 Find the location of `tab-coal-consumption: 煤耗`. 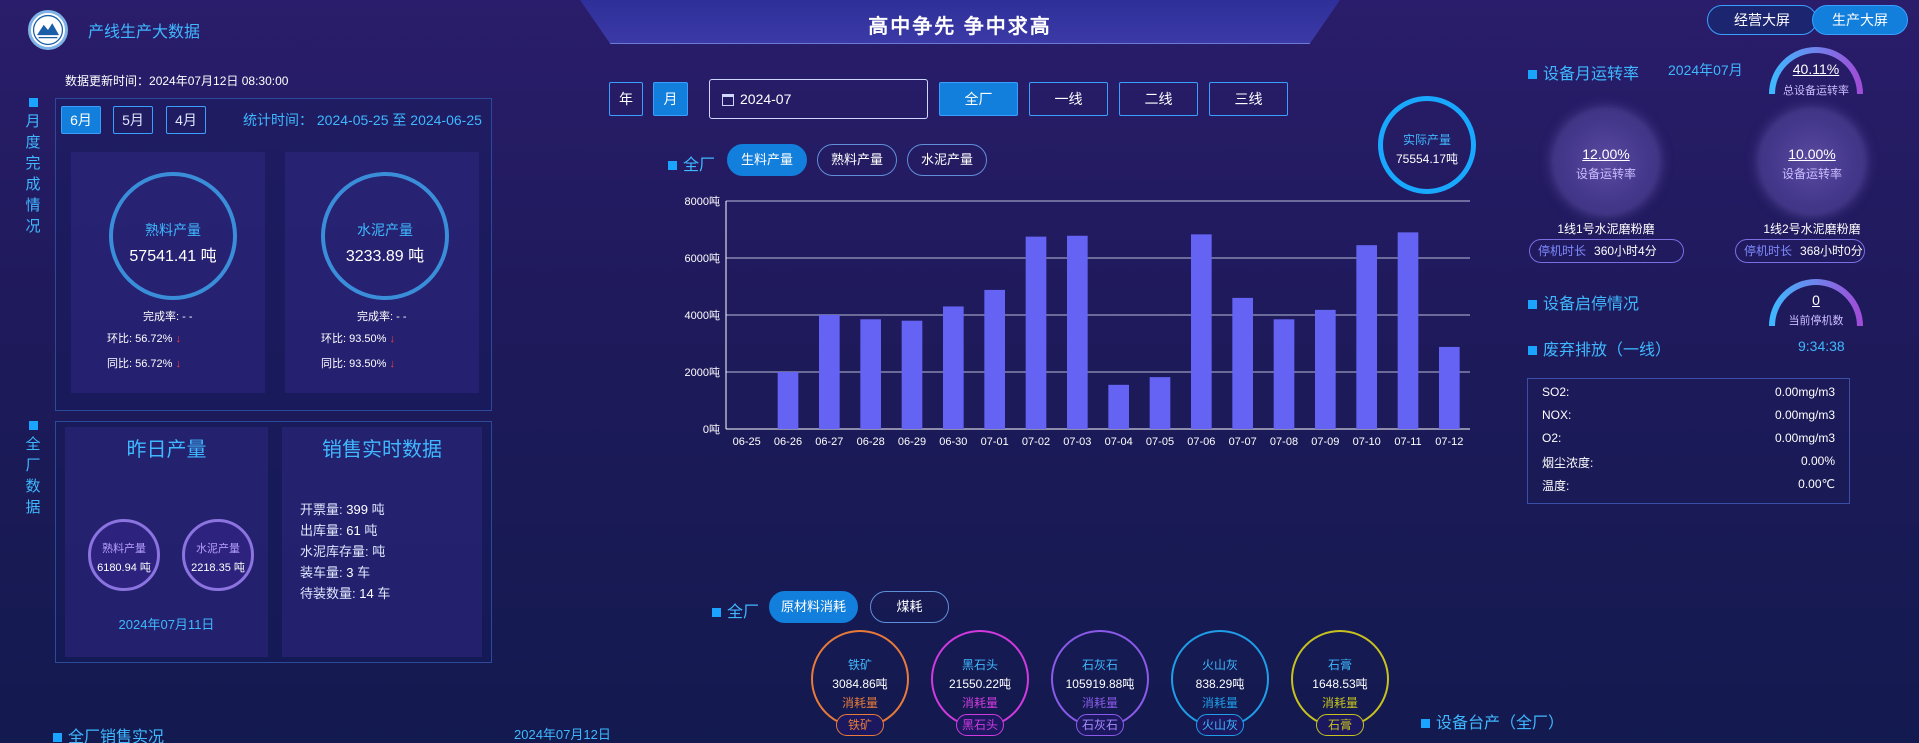

tab-coal-consumption: 煤耗 is located at coordinates (909, 607).